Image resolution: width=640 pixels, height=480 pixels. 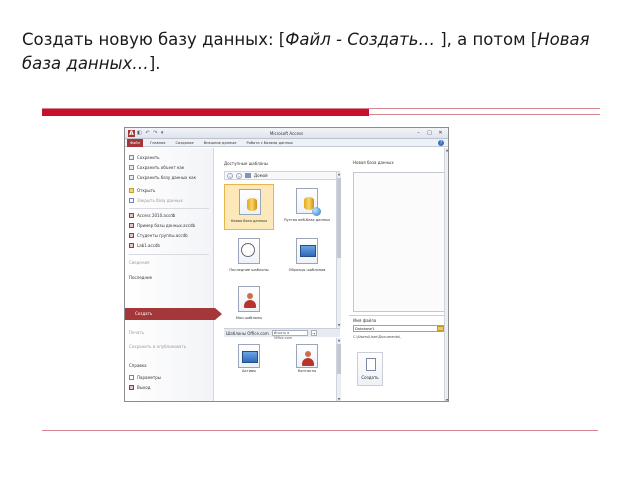 I want to click on user-icon, so click(x=249, y=299).